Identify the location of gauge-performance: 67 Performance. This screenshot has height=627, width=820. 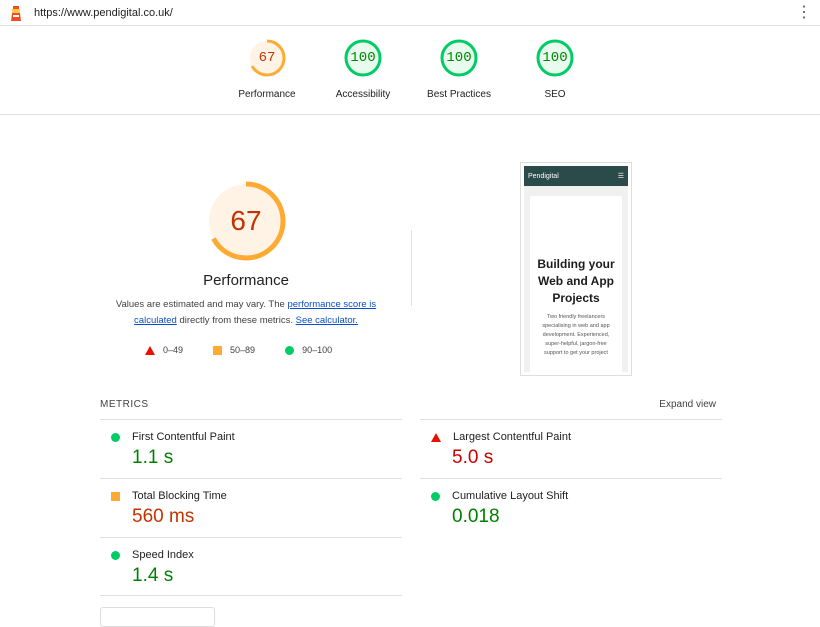
(267, 69).